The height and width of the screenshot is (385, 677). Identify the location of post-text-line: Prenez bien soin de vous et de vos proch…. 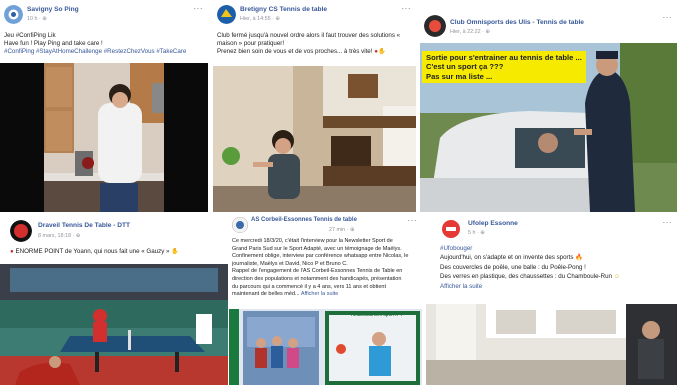
(301, 52).